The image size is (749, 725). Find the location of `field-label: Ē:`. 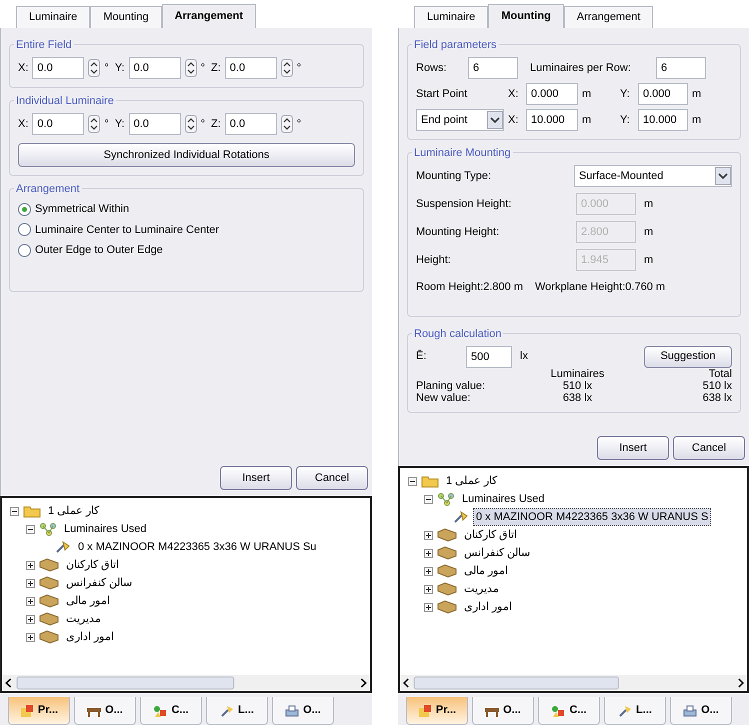

field-label: Ē: is located at coordinates (422, 356).